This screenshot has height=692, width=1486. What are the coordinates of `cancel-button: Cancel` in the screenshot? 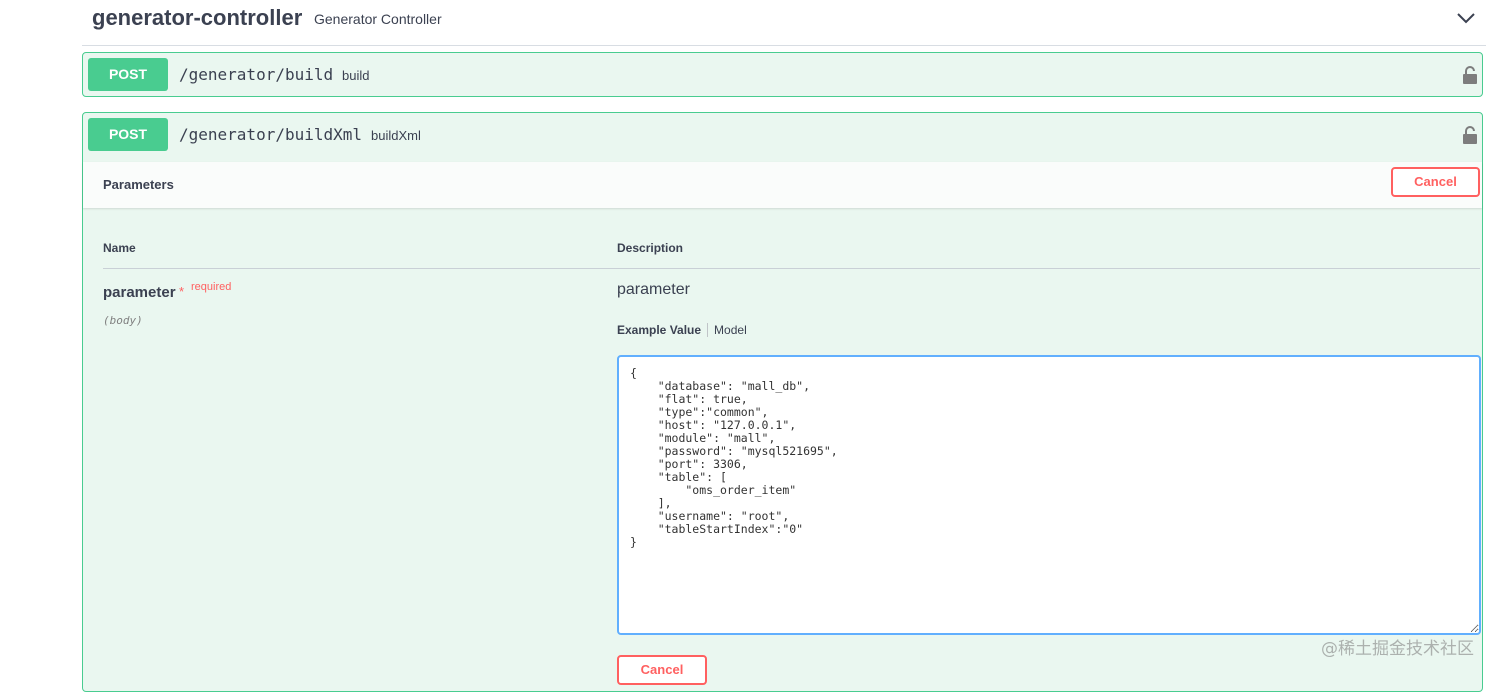 It's located at (1435, 182).